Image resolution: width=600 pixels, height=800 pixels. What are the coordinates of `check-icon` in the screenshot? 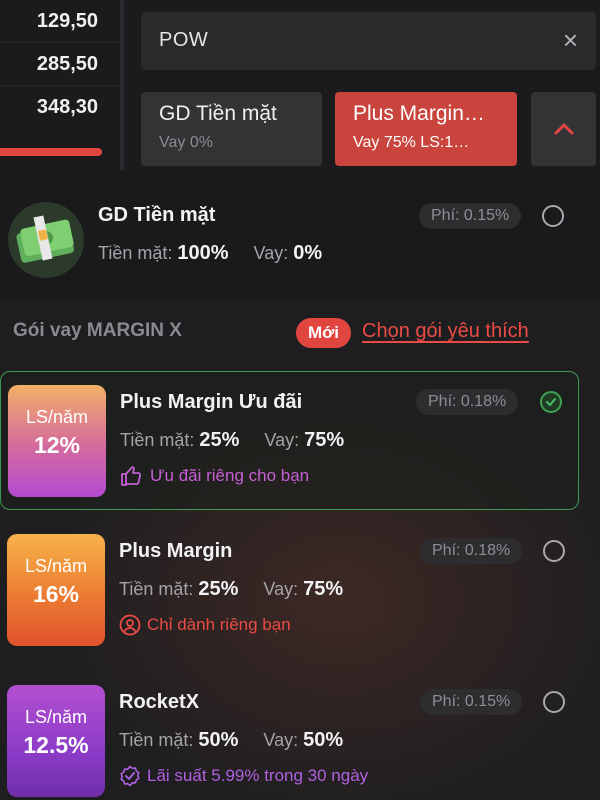 It's located at (551, 402).